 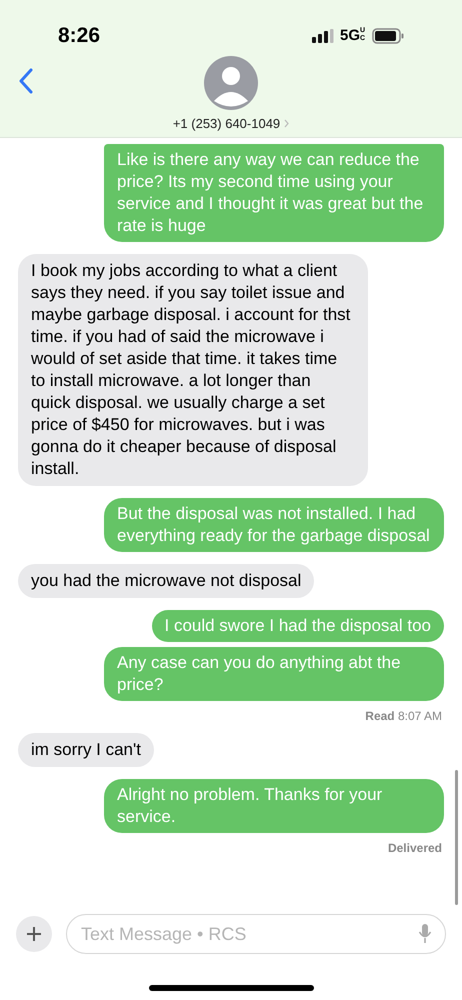 What do you see at coordinates (256, 934) in the screenshot?
I see `message-field: Text Message • RCS` at bounding box center [256, 934].